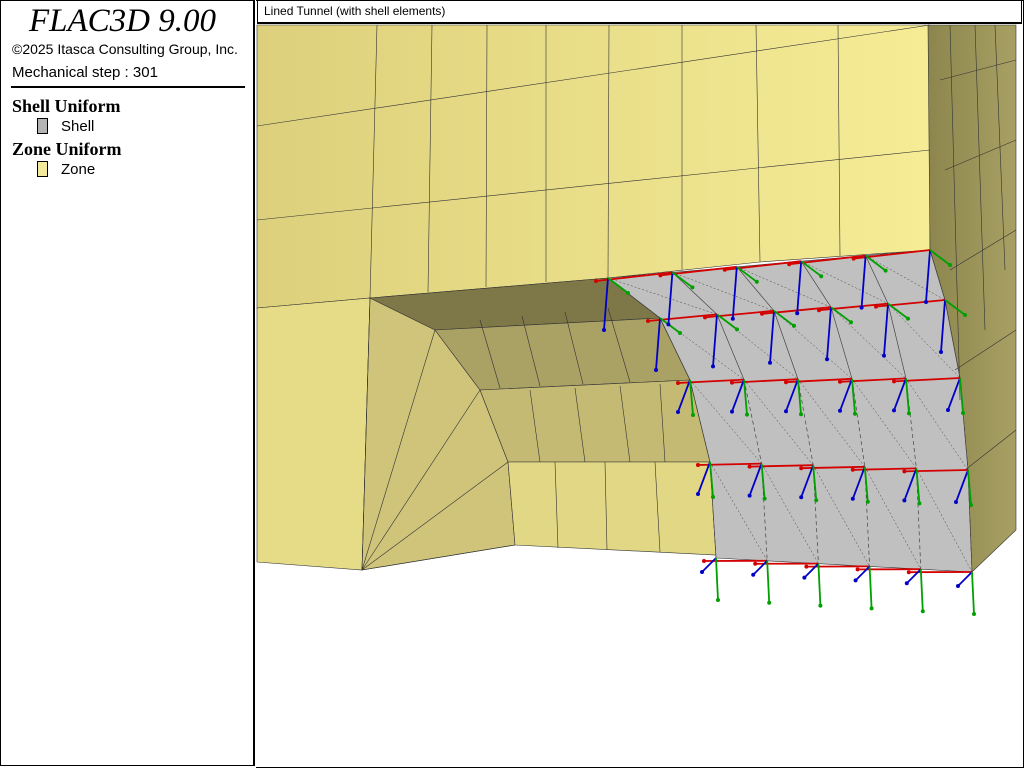  What do you see at coordinates (78, 126) in the screenshot?
I see `legend-shell-label: Shell` at bounding box center [78, 126].